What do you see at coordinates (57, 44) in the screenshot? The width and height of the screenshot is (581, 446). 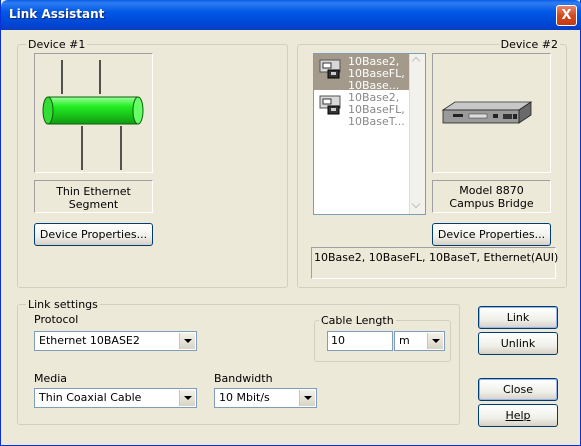 I see `device1-group-label: Device #1` at bounding box center [57, 44].